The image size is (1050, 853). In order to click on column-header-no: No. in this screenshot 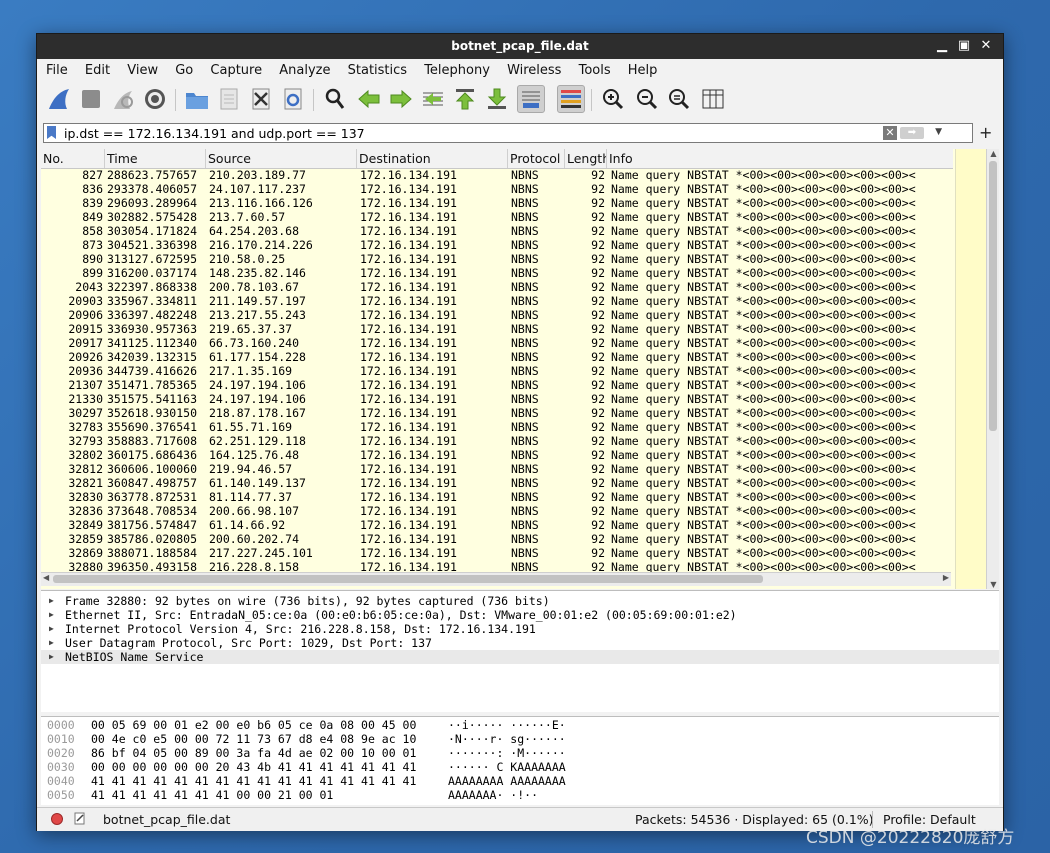, I will do `click(73, 158)`.